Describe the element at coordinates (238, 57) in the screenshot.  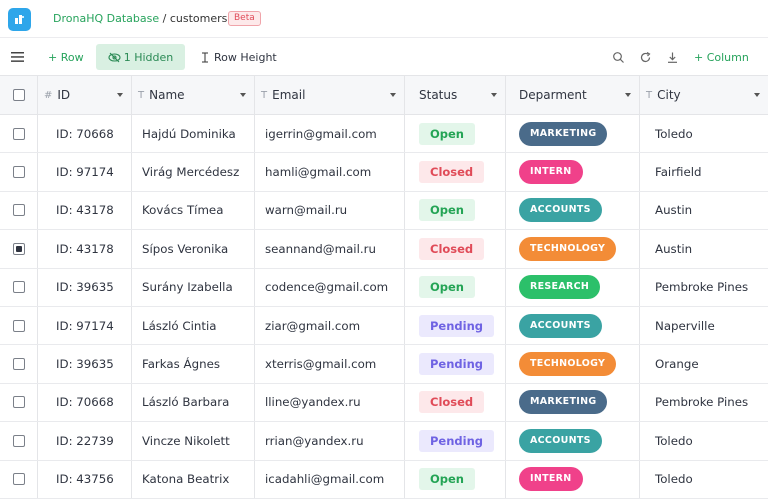
I see `row-height-button: Row Height` at that location.